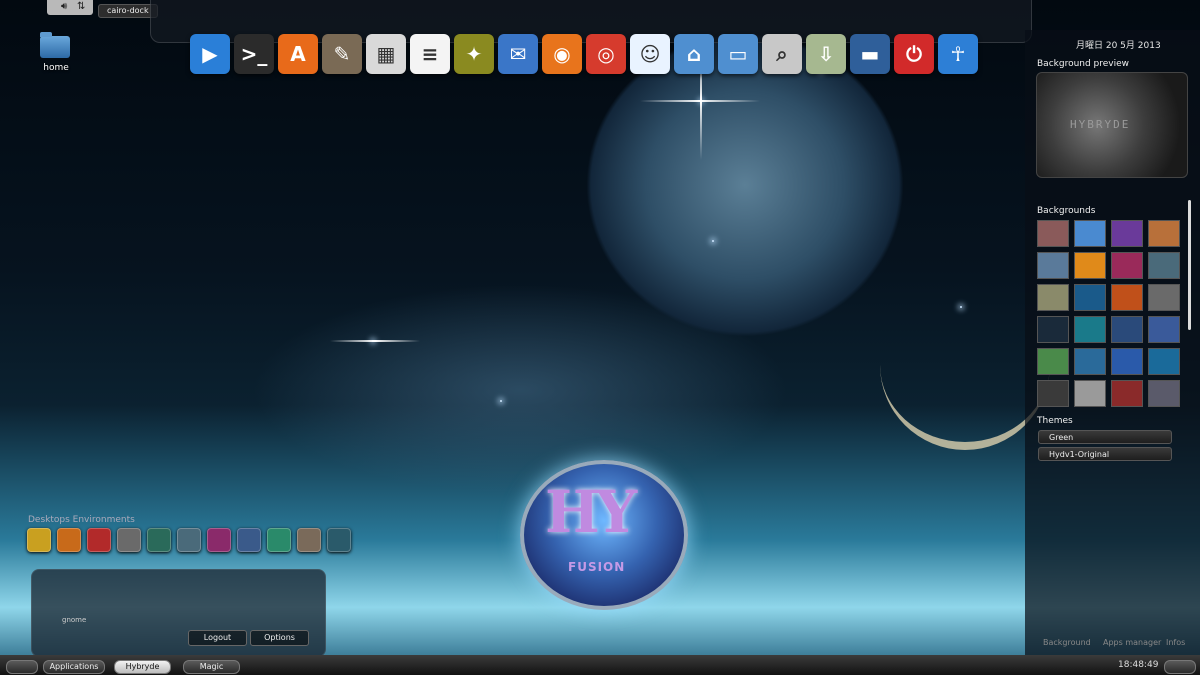 The width and height of the screenshot is (1200, 675). Describe the element at coordinates (81, 6) in the screenshot. I see `network-icon: ⇅` at that location.